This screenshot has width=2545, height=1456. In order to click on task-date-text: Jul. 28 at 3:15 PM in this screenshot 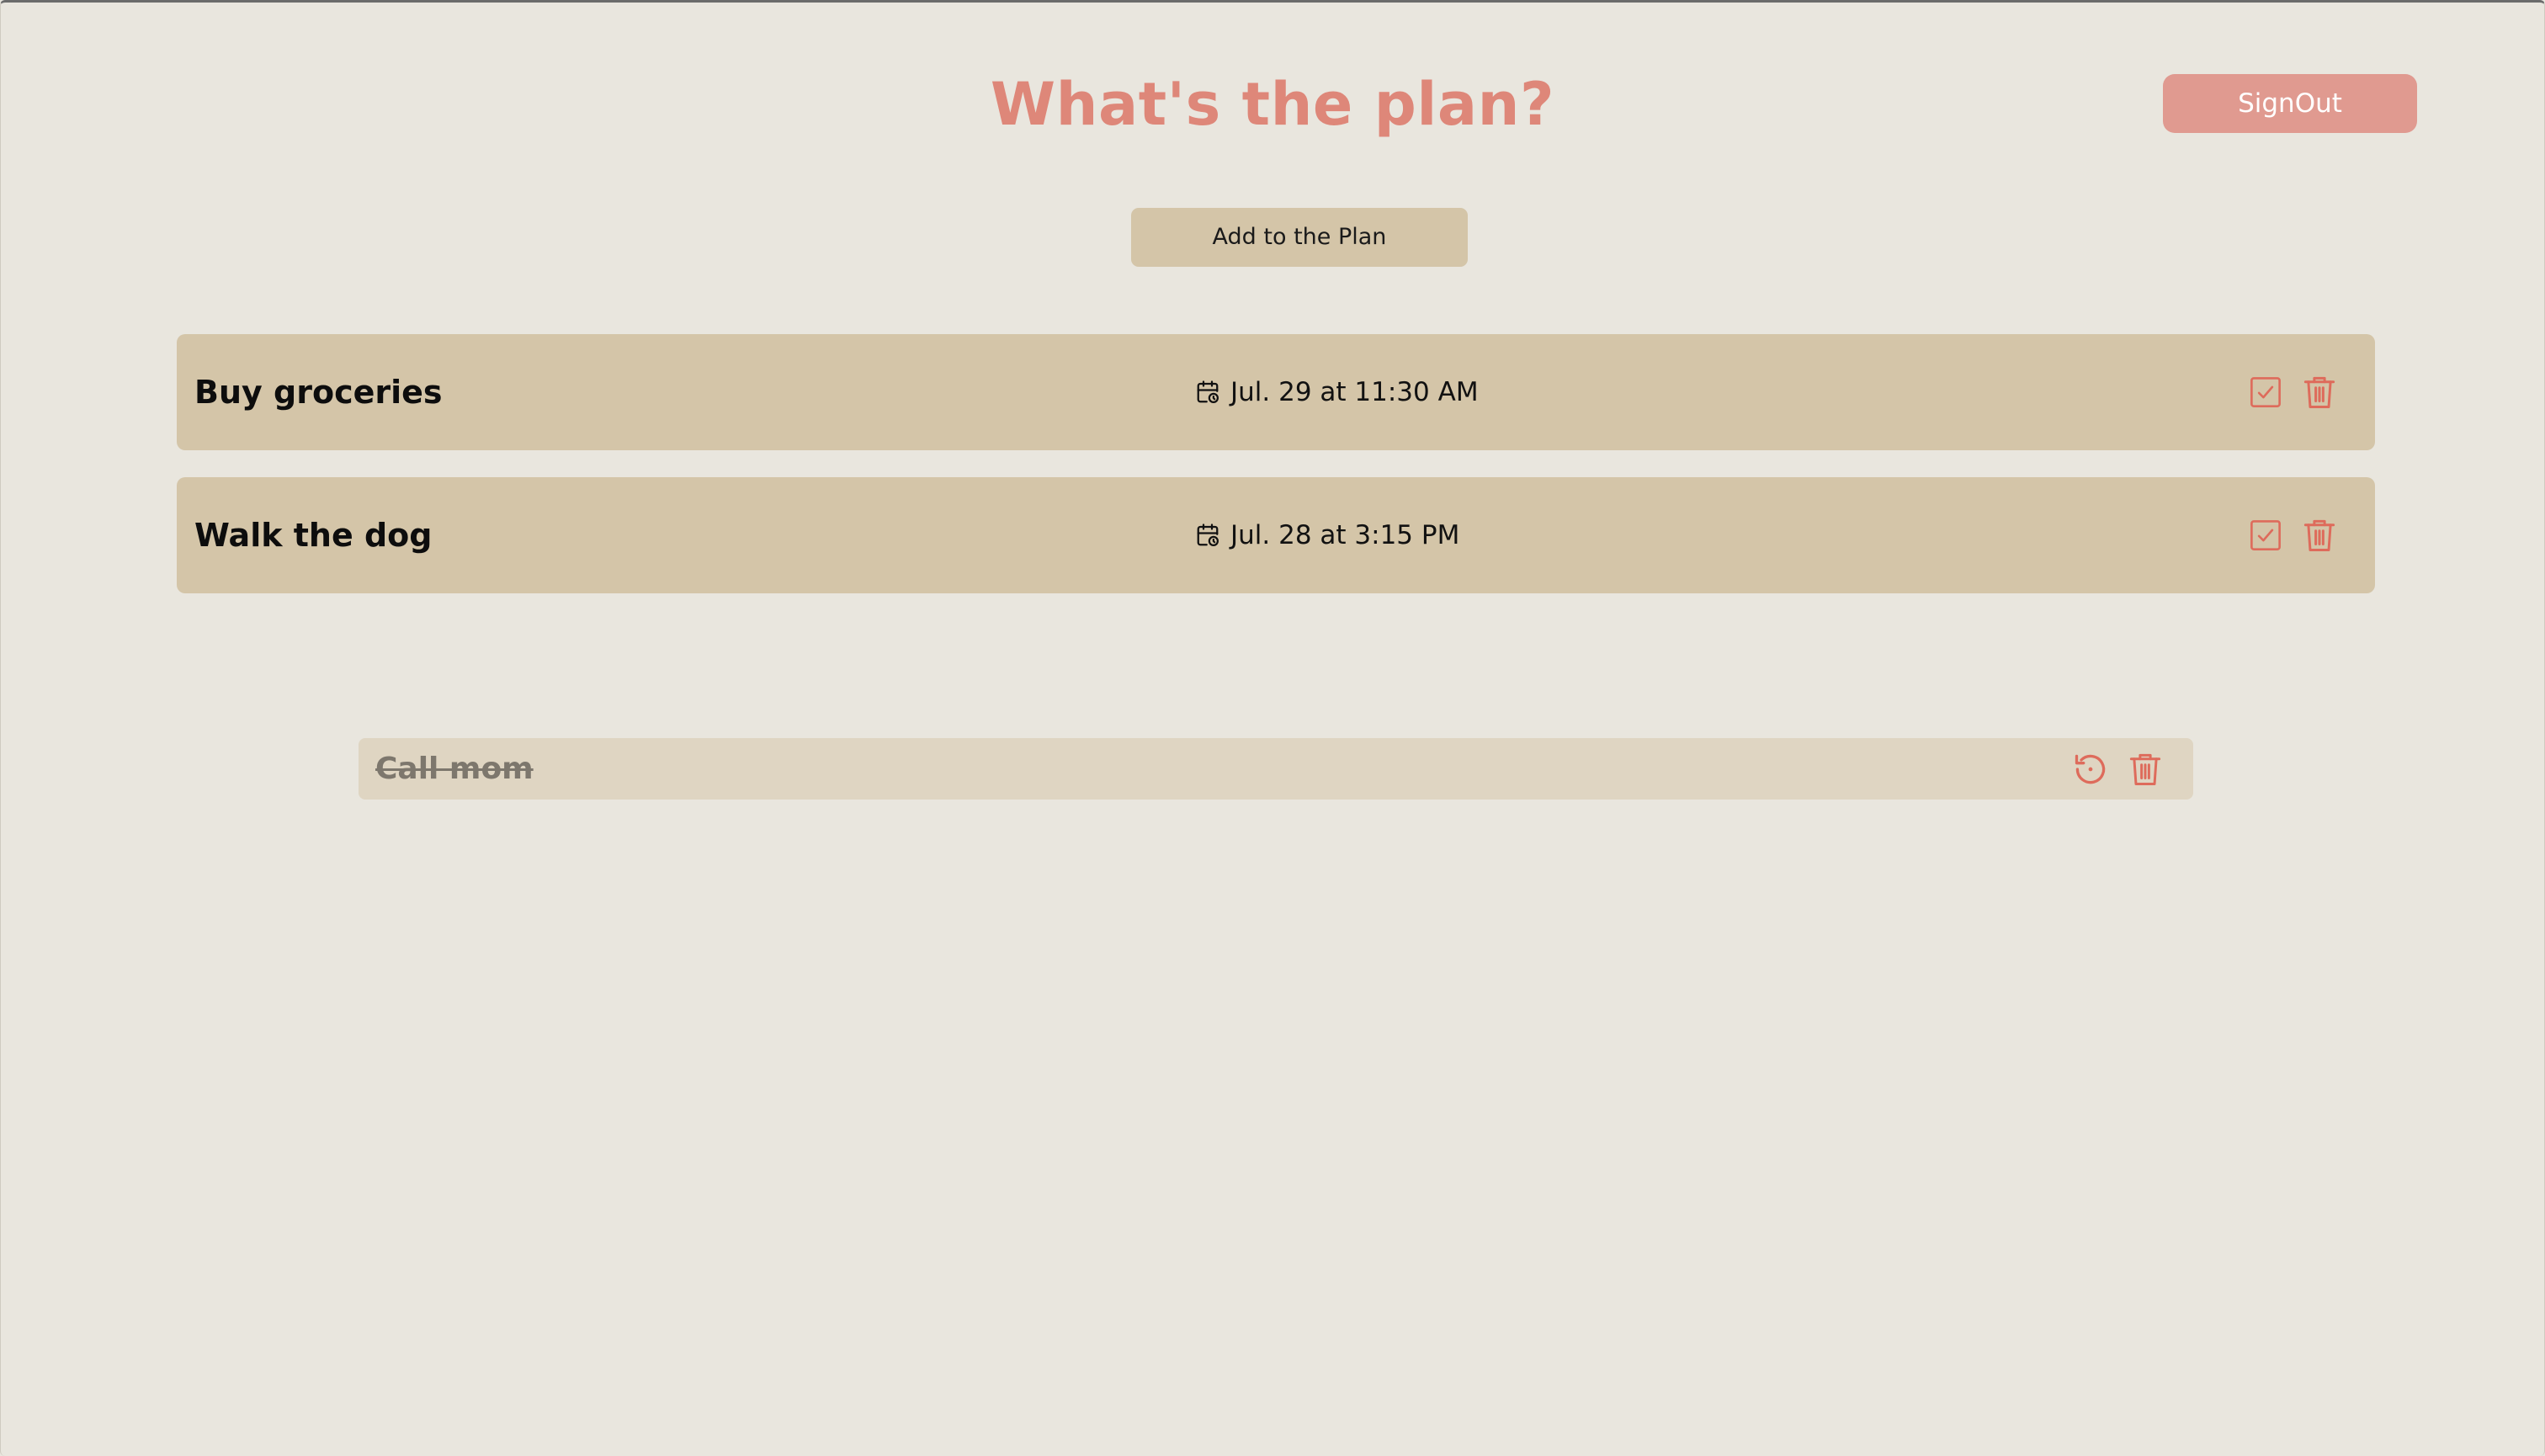, I will do `click(1345, 535)`.